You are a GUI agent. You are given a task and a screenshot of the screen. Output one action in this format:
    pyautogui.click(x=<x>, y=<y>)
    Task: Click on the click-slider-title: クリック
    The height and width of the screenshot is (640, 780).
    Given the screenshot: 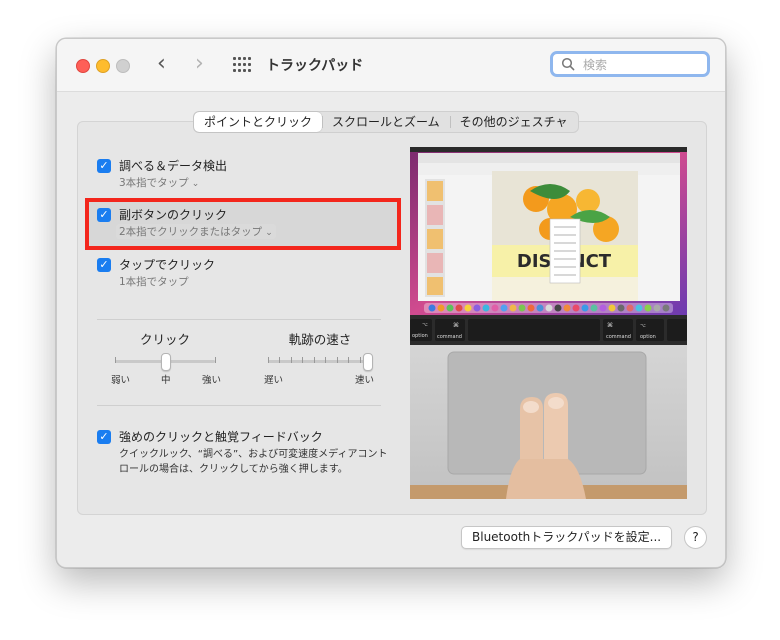 What is the action you would take?
    pyautogui.click(x=164, y=339)
    